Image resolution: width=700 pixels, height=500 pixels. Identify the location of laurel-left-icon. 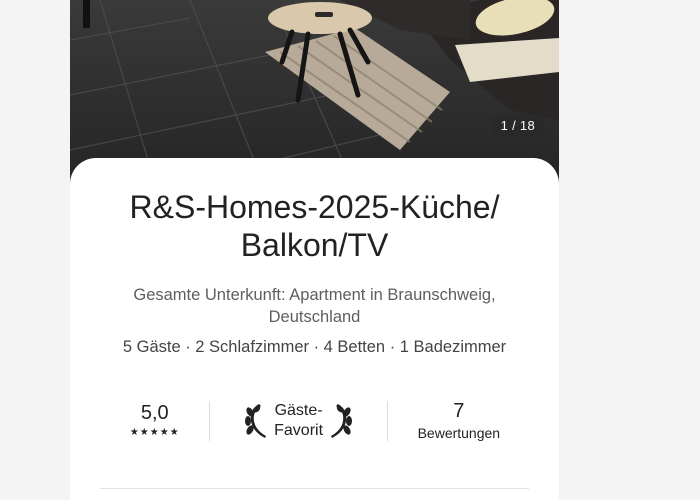
(256, 421).